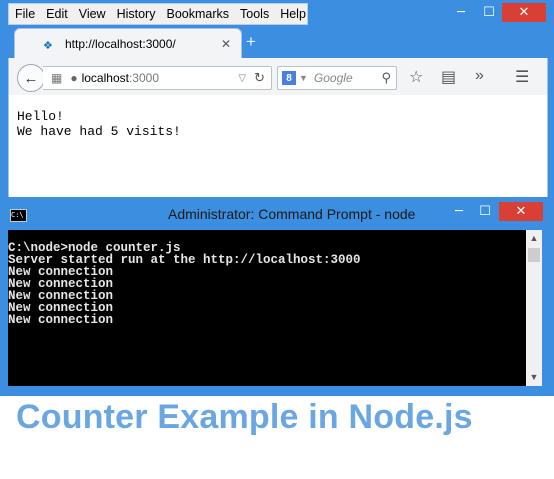 The height and width of the screenshot is (479, 554). Describe the element at coordinates (244, 417) in the screenshot. I see `caption-title: Counter Example in Node.js` at that location.